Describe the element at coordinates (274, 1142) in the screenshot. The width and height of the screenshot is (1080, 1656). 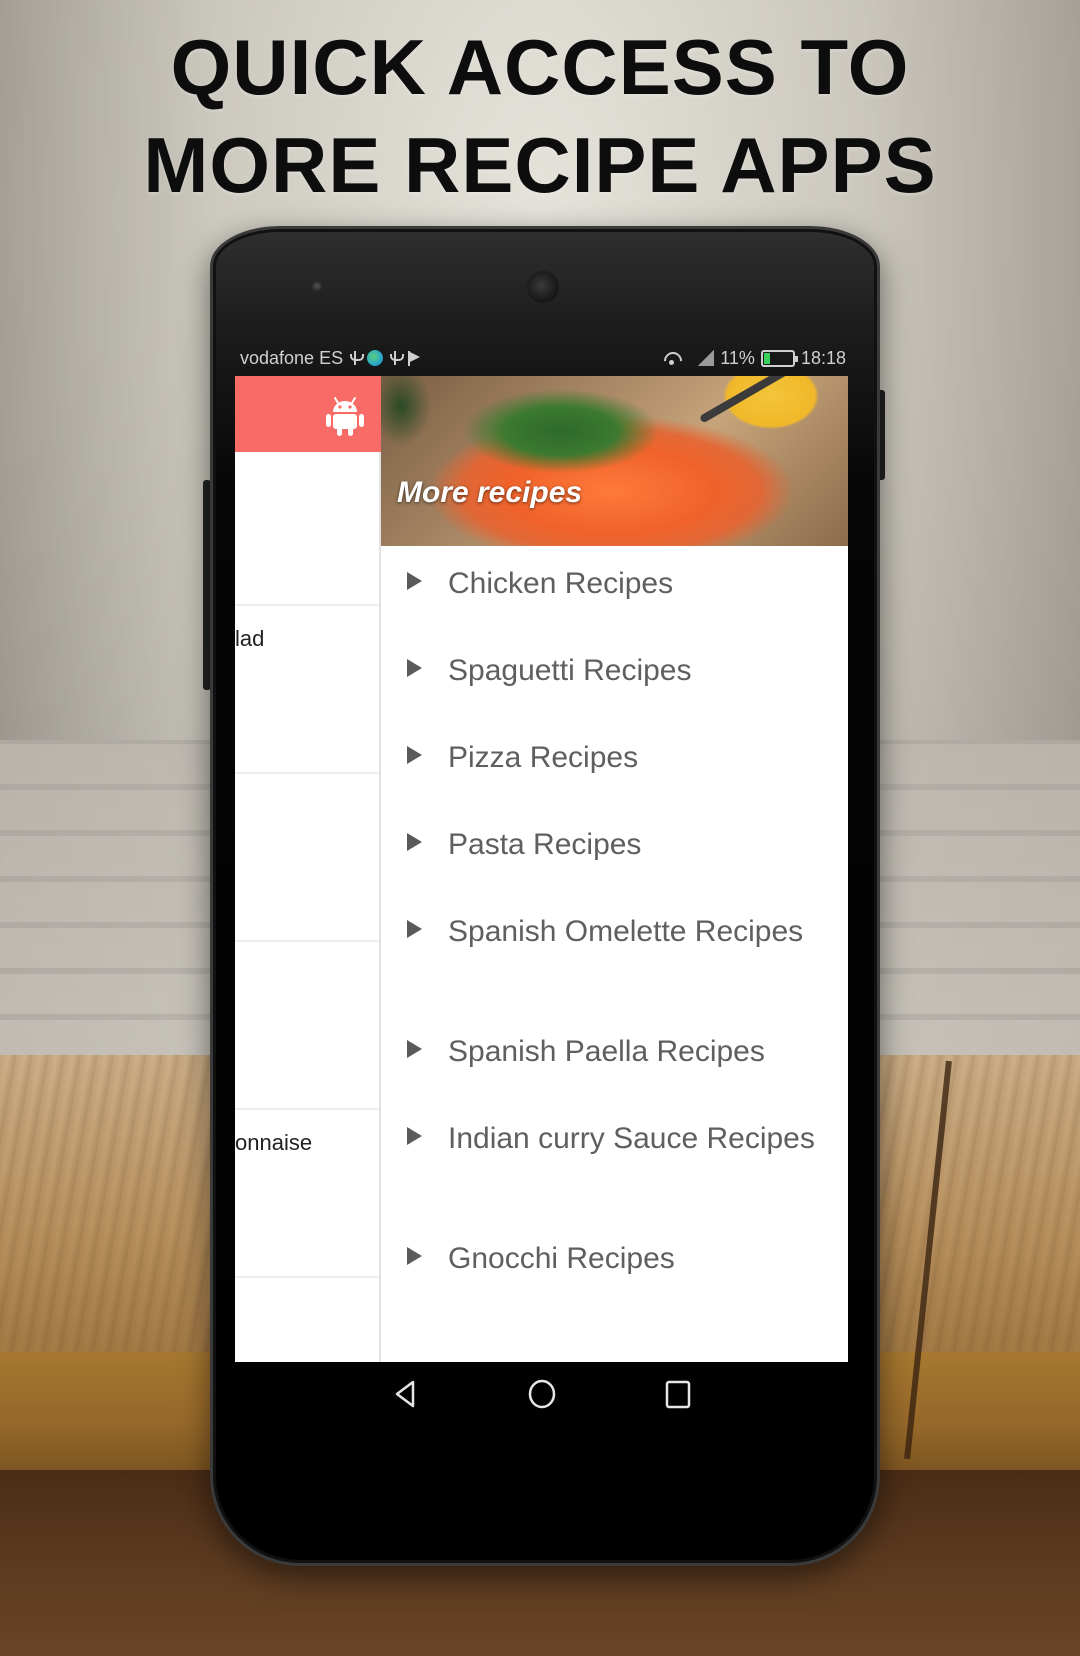
I see `recipe-row-title: onnaise` at that location.